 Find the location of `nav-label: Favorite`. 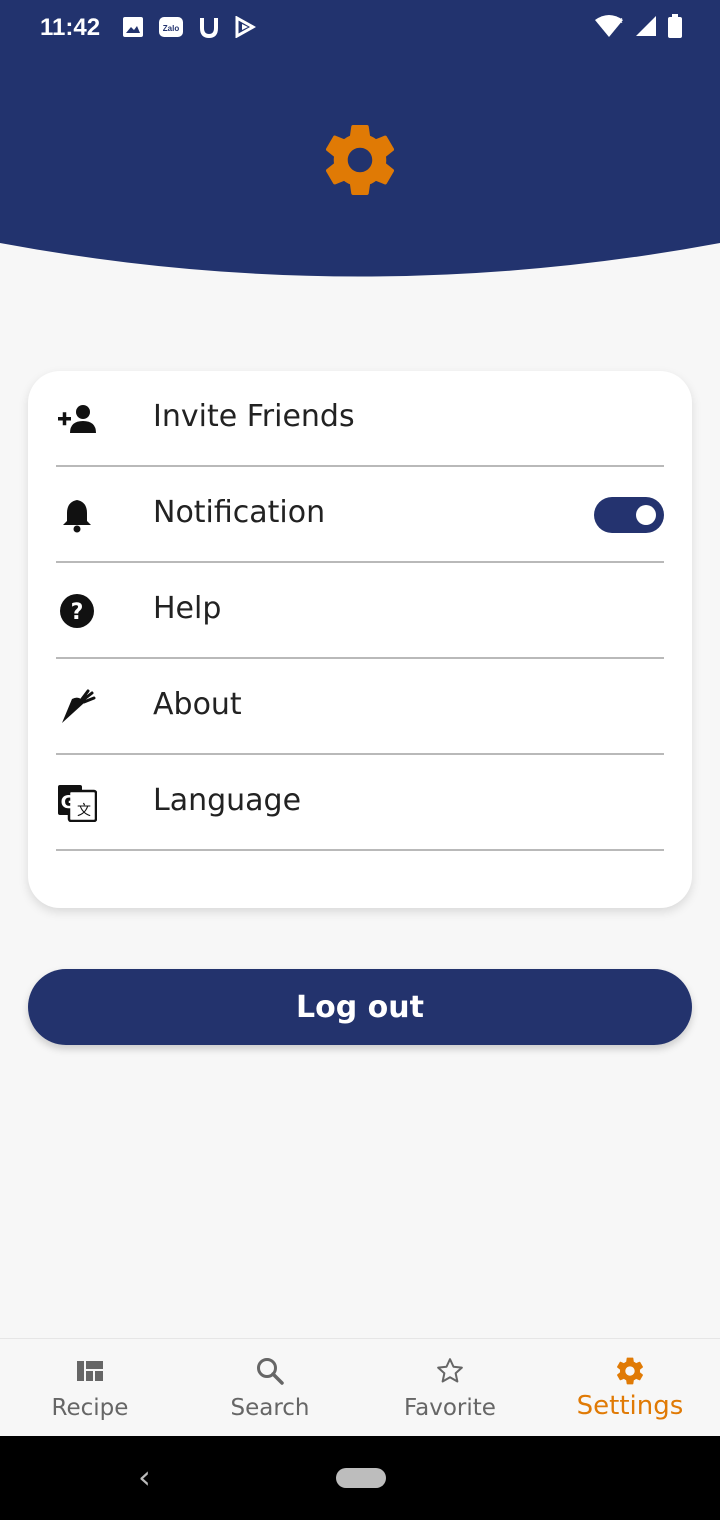

nav-label: Favorite is located at coordinates (450, 1408).